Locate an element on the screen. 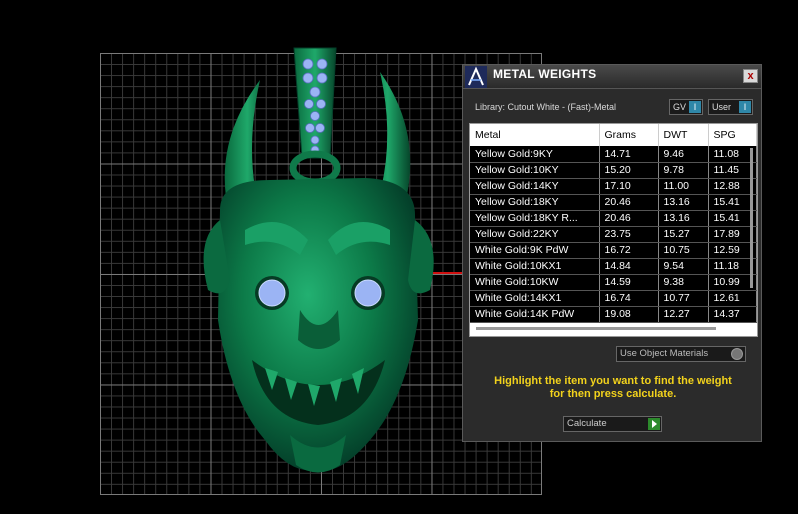 This screenshot has width=798, height=514. table-vertical-scrollbar is located at coordinates (752, 231).